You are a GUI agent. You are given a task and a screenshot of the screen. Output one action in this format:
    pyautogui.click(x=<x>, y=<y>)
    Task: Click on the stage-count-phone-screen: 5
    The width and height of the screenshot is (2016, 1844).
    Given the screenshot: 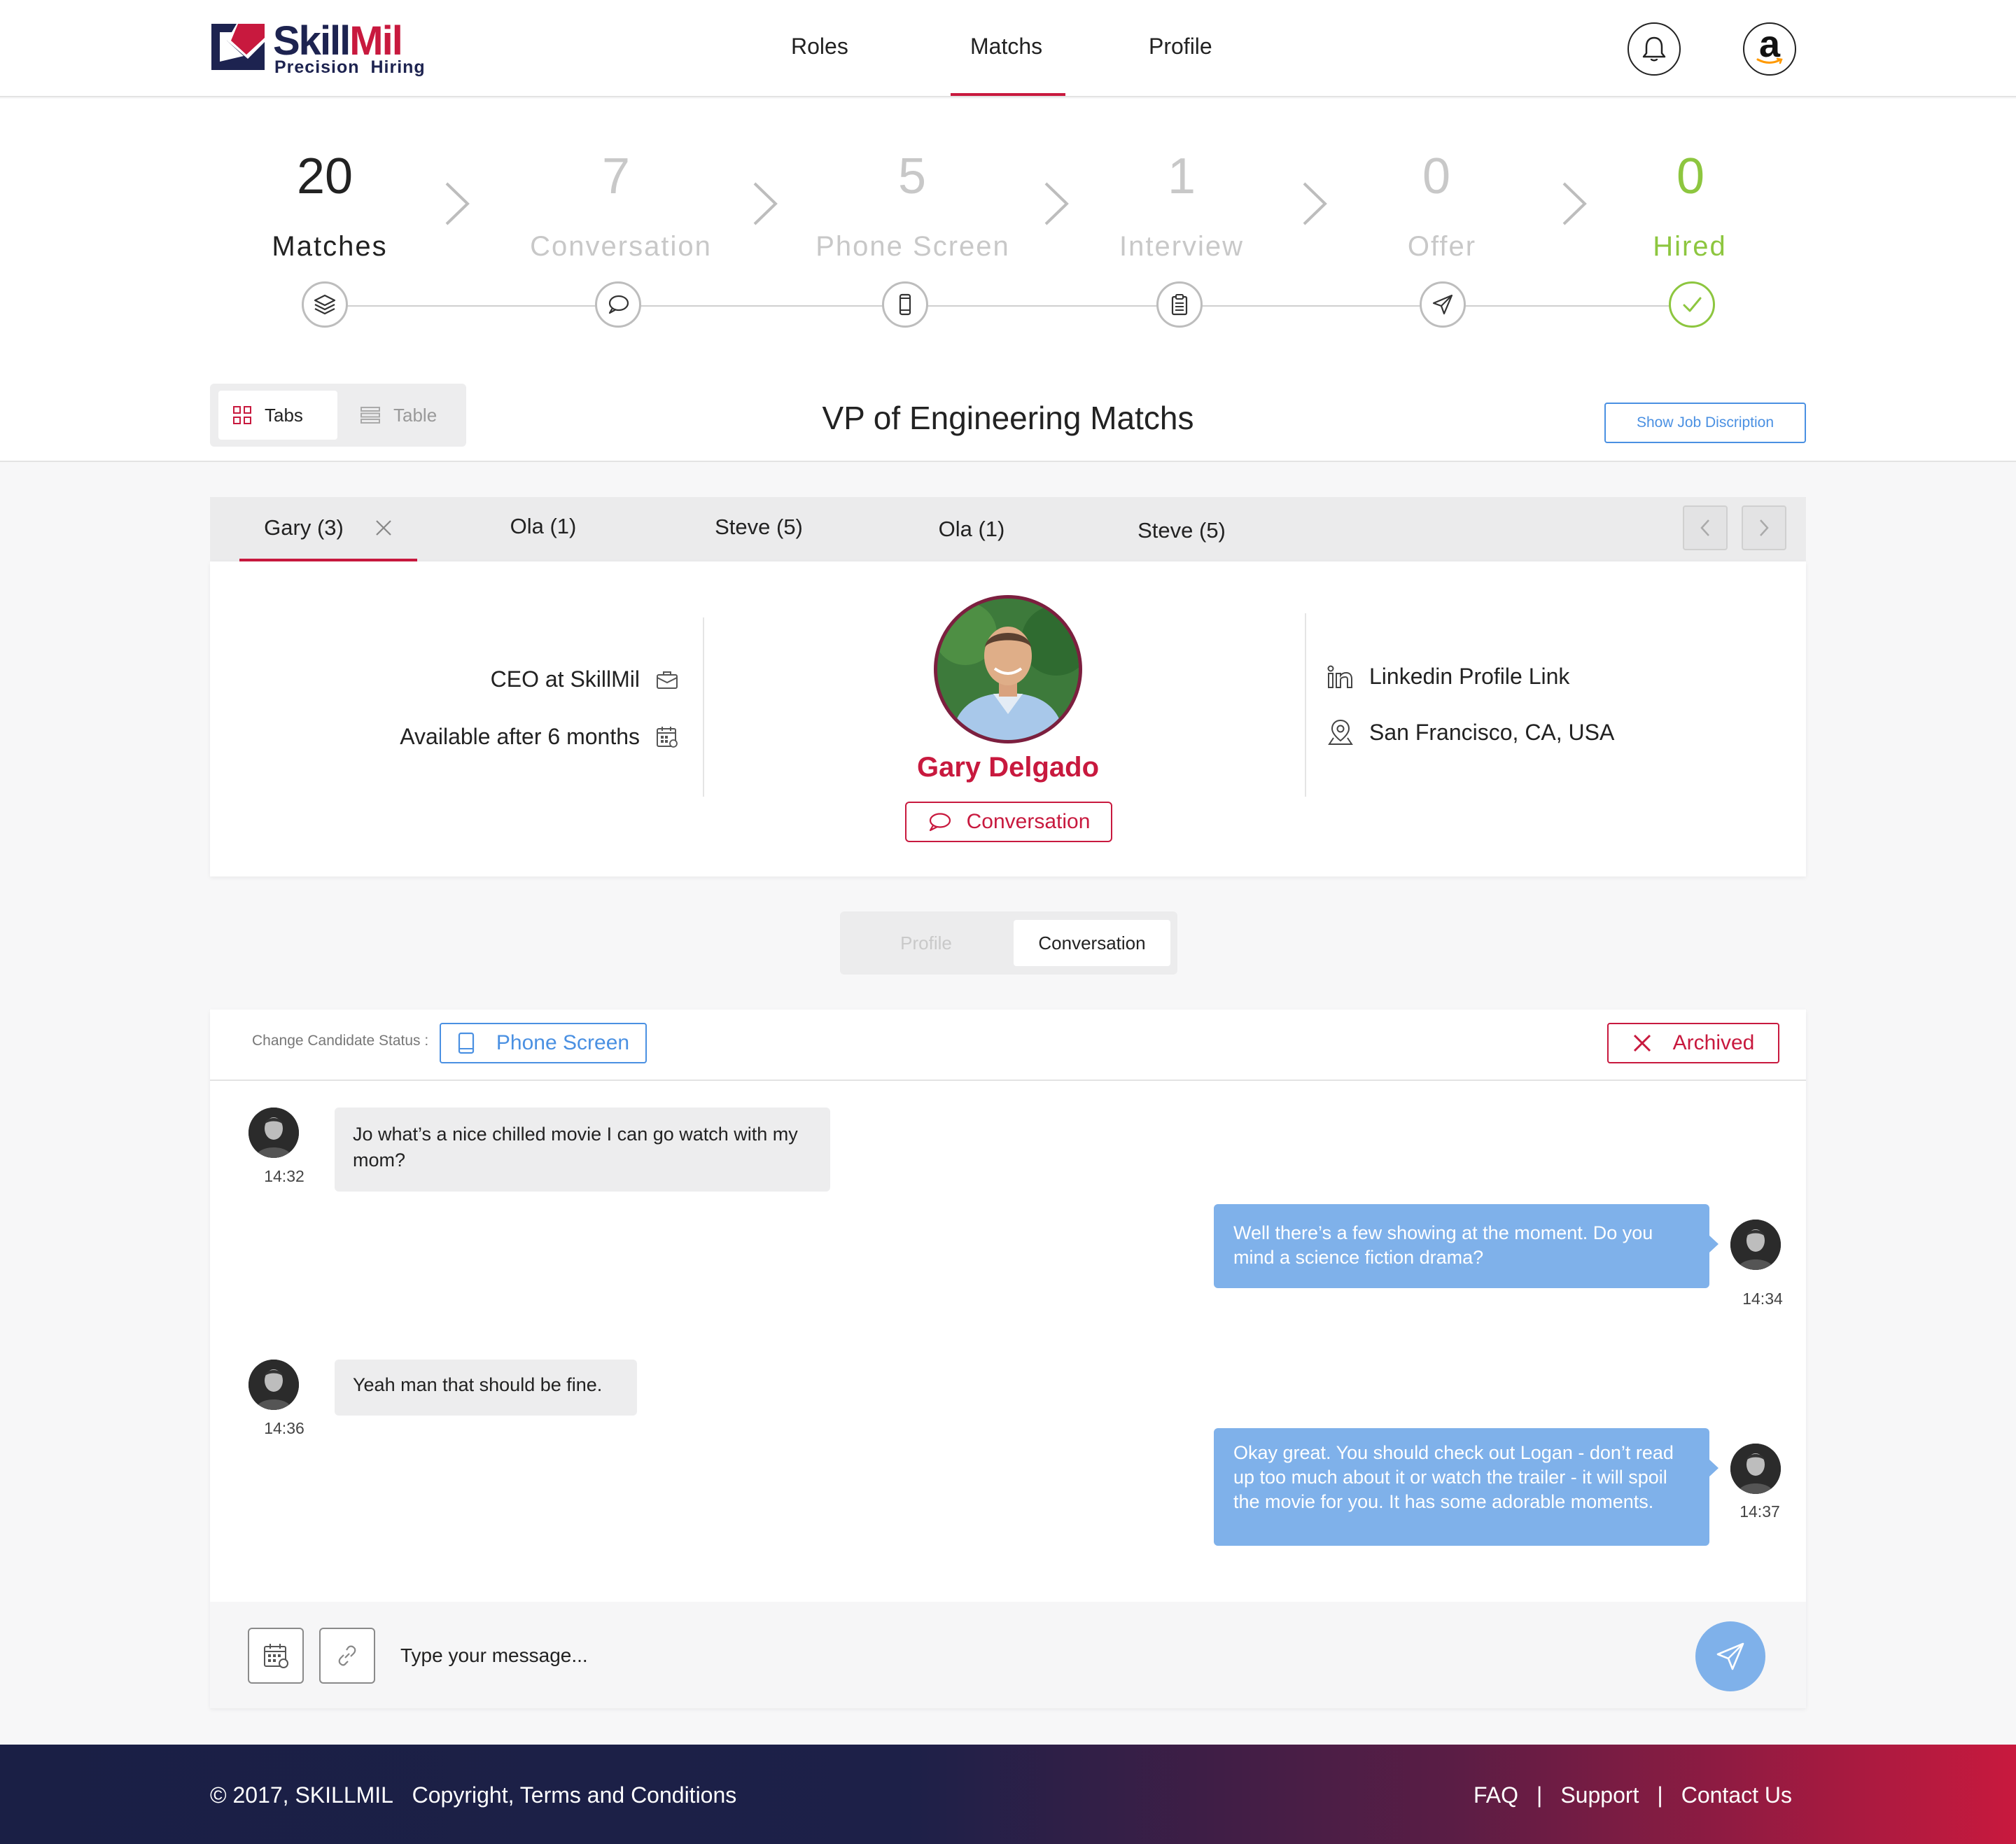 What is the action you would take?
    pyautogui.click(x=912, y=176)
    